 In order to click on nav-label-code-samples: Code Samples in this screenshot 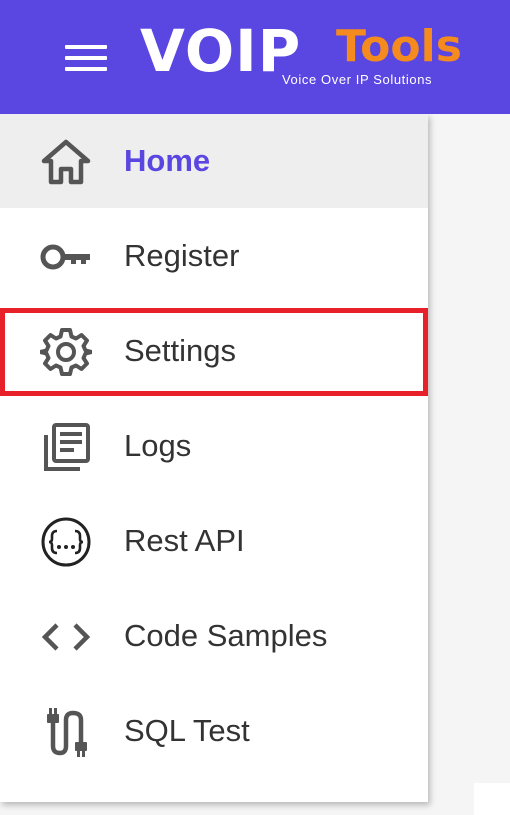, I will do `click(226, 635)`.